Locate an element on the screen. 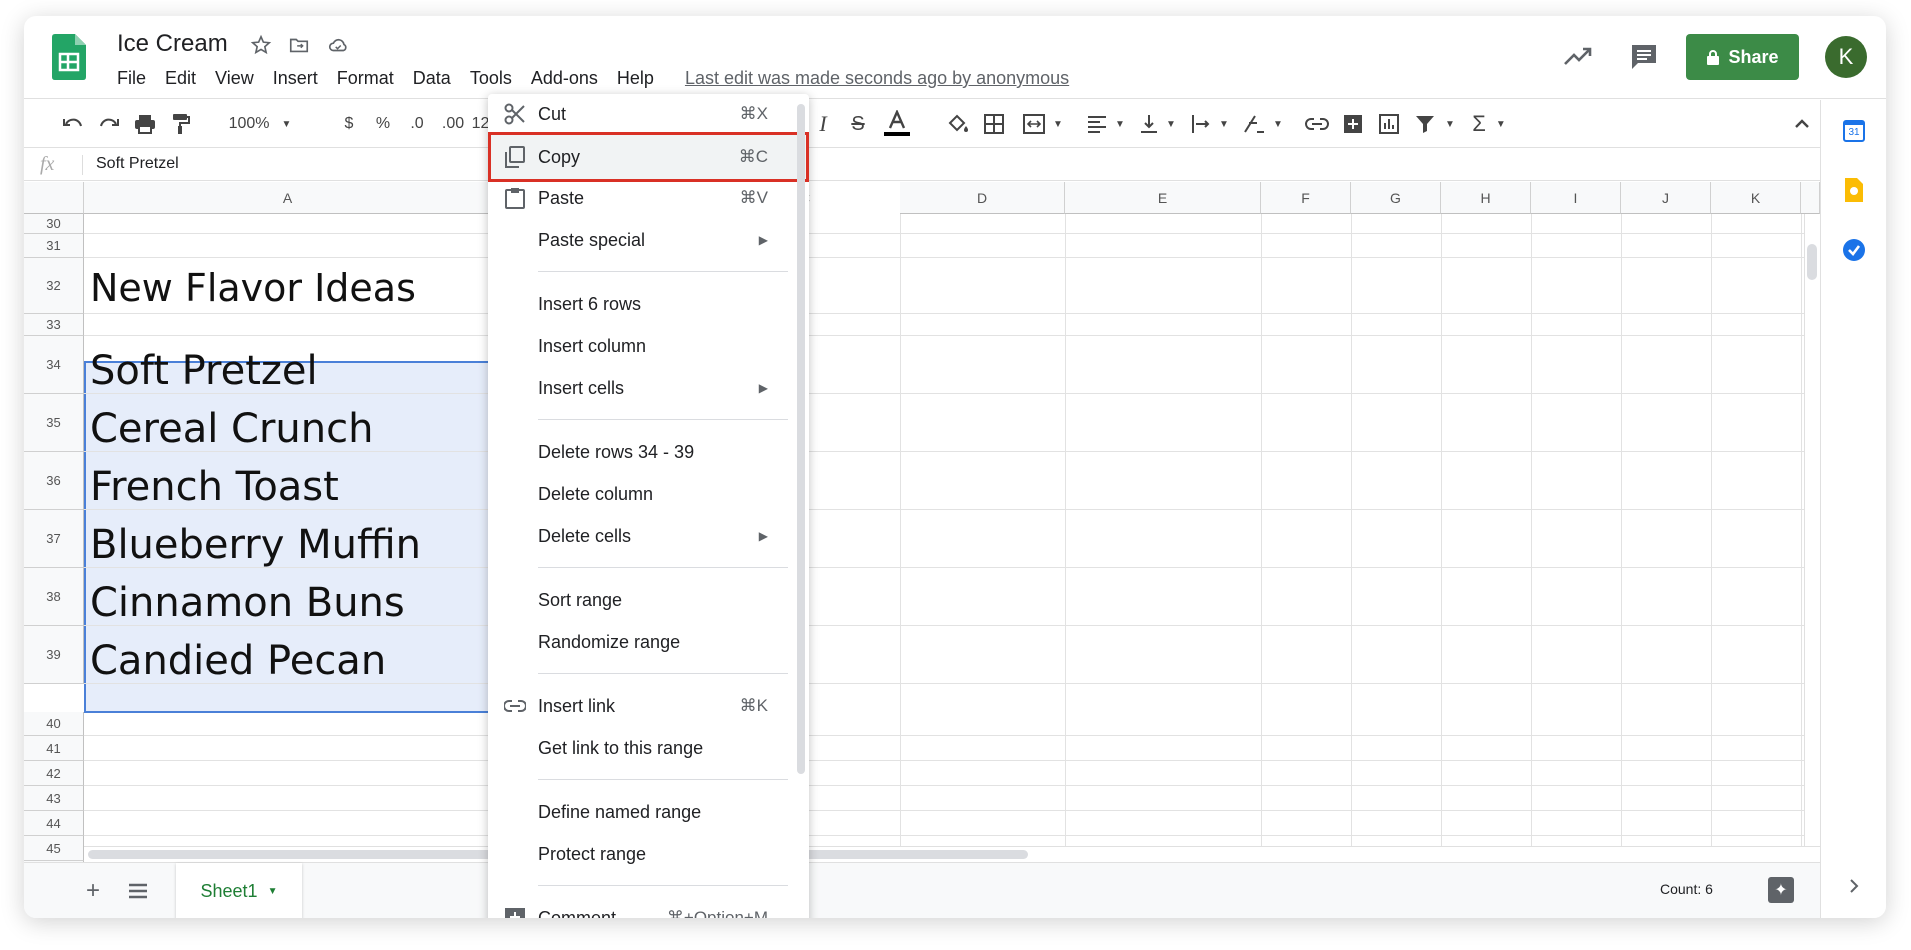 This screenshot has height=950, width=1911. comments-icon is located at coordinates (1644, 57).